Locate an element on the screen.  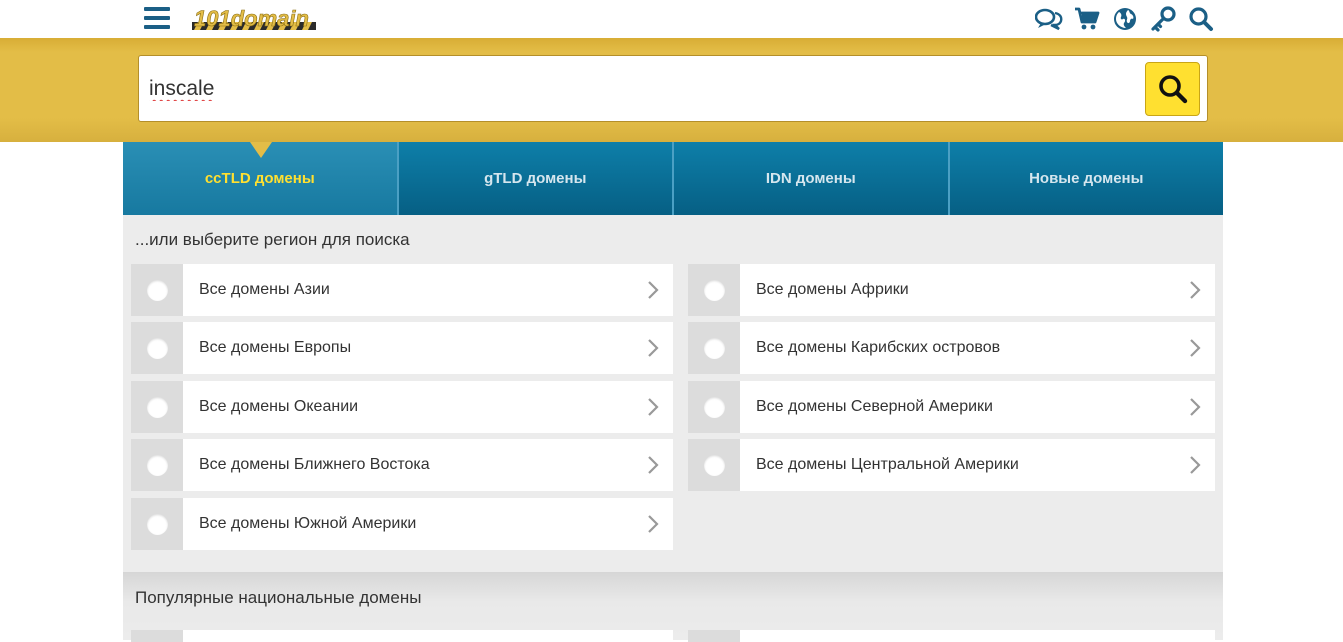
tab-idn: IDN домены is located at coordinates (812, 178).